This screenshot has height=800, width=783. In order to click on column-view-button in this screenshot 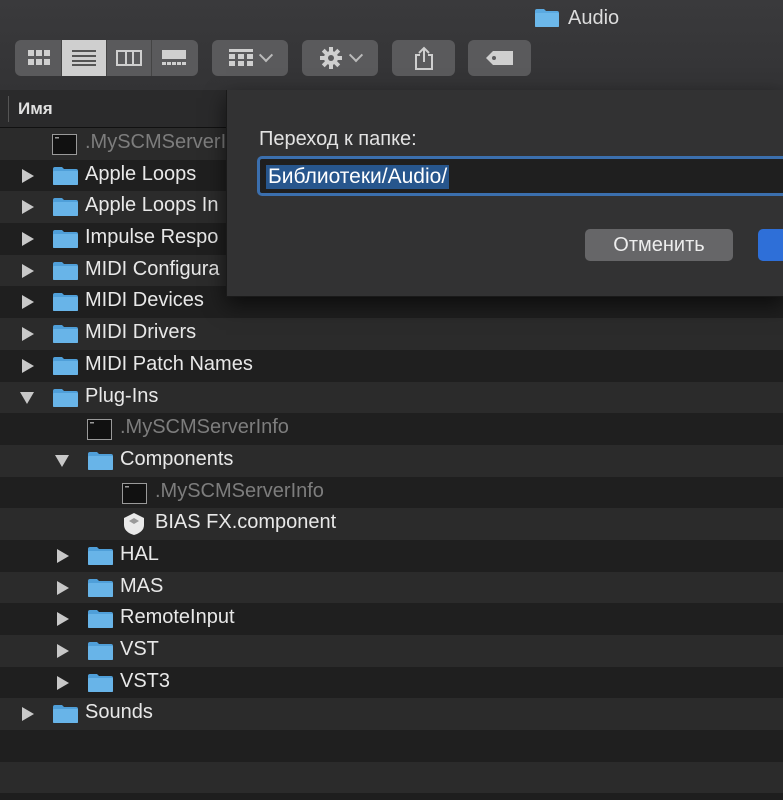, I will do `click(129, 58)`.